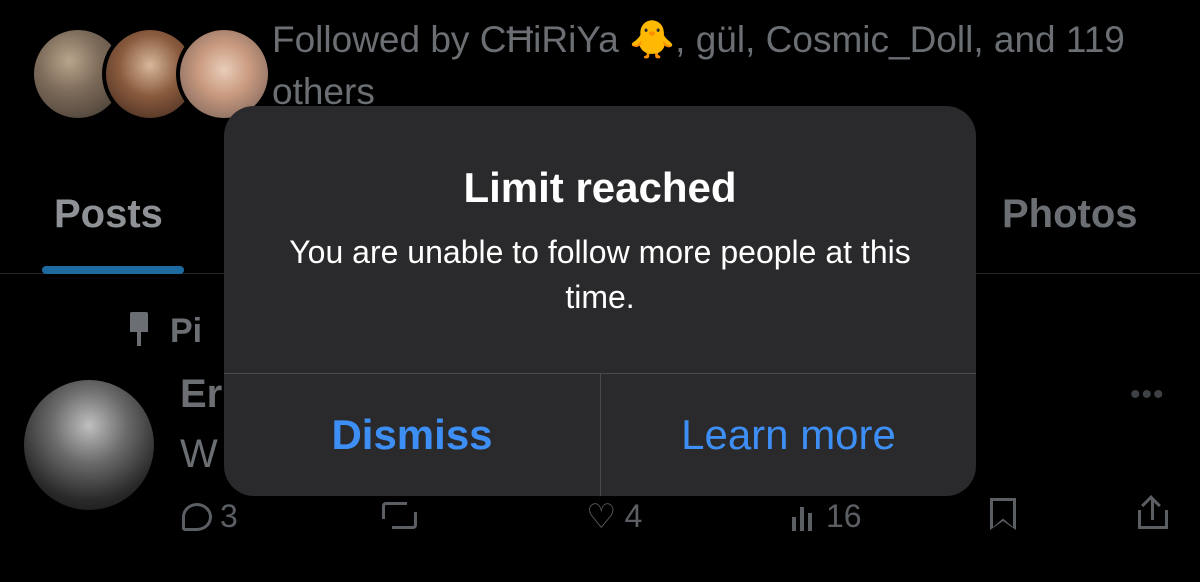  What do you see at coordinates (201, 394) in the screenshot?
I see `post-author-name: Er` at bounding box center [201, 394].